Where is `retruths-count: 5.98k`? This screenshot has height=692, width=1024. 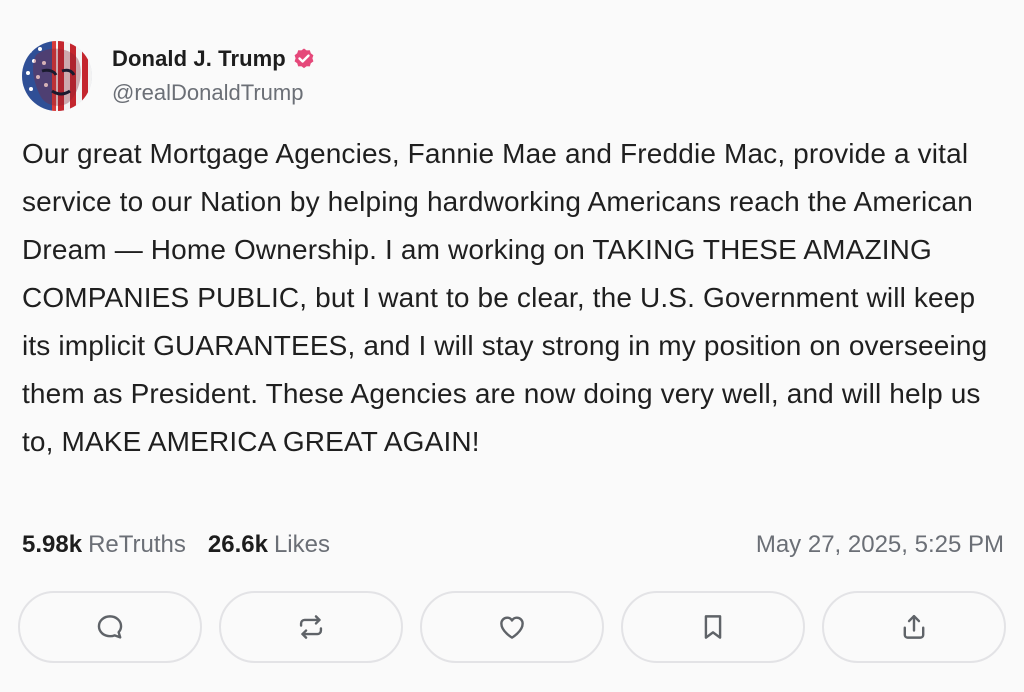
retruths-count: 5.98k is located at coordinates (52, 544).